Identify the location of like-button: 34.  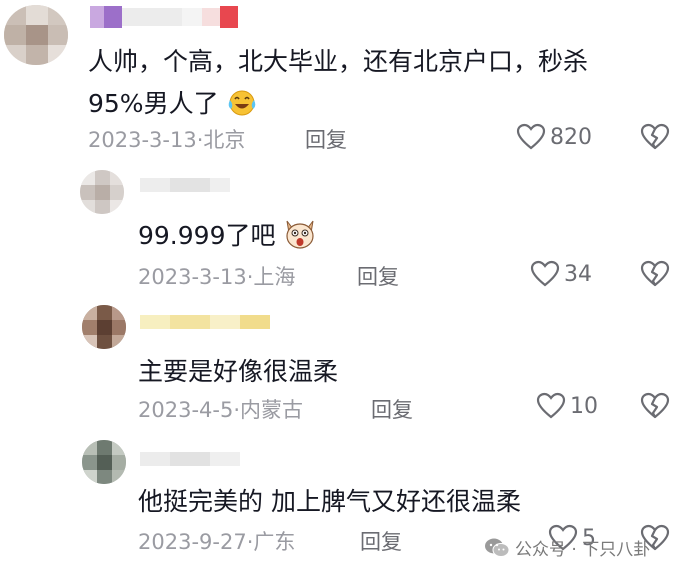
(561, 274).